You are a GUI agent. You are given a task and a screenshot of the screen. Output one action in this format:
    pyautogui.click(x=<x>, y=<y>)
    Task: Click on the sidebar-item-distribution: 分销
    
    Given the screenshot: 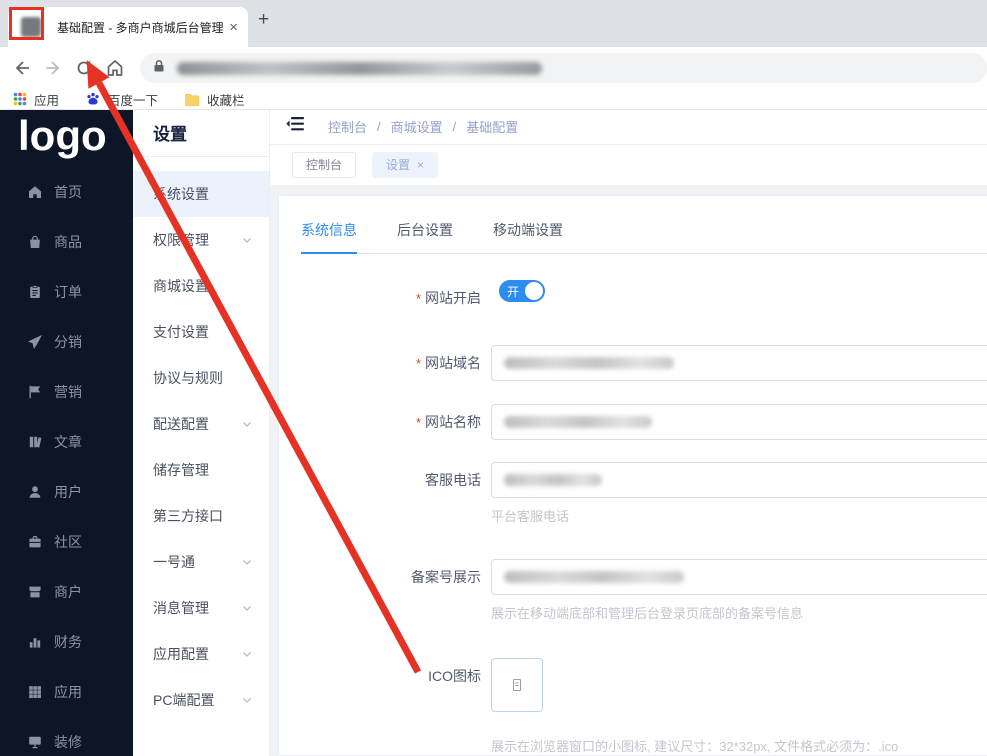 What is the action you would take?
    pyautogui.click(x=66, y=342)
    